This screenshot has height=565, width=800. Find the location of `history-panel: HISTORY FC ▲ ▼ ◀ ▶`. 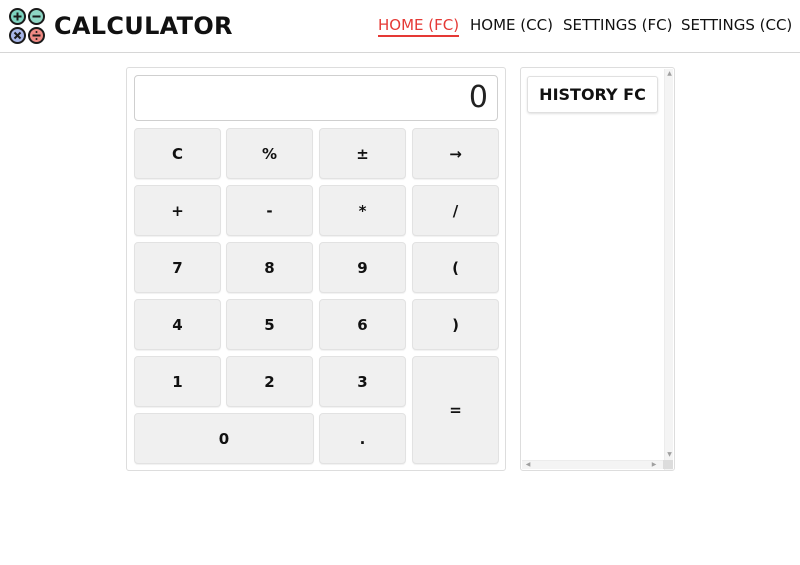

history-panel: HISTORY FC ▲ ▼ ◀ ▶ is located at coordinates (597, 269).